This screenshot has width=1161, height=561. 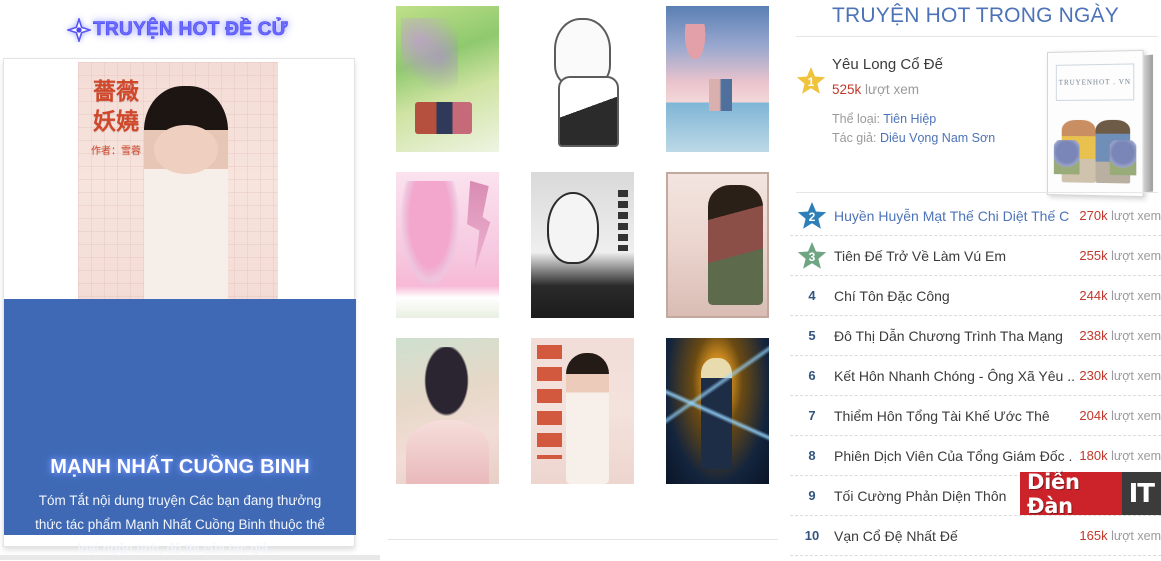 What do you see at coordinates (954, 456) in the screenshot?
I see `ranking-row-title: Phiên Dịch Viên Của Tổng Giám Đốc .` at bounding box center [954, 456].